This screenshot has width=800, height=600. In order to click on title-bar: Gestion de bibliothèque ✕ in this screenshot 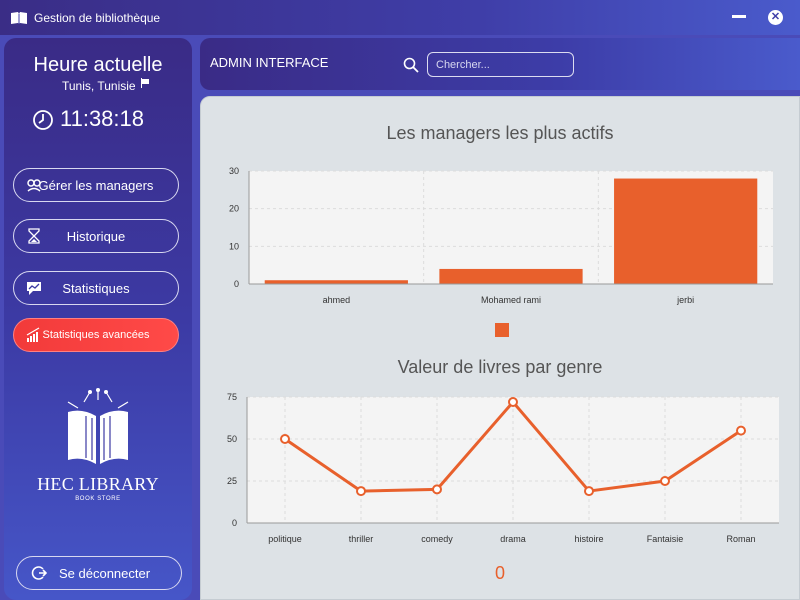, I will do `click(400, 17)`.